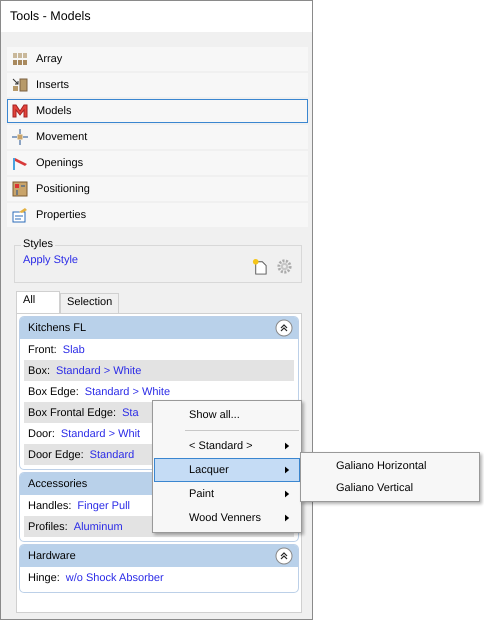  I want to click on cabinet-icon, so click(20, 189).